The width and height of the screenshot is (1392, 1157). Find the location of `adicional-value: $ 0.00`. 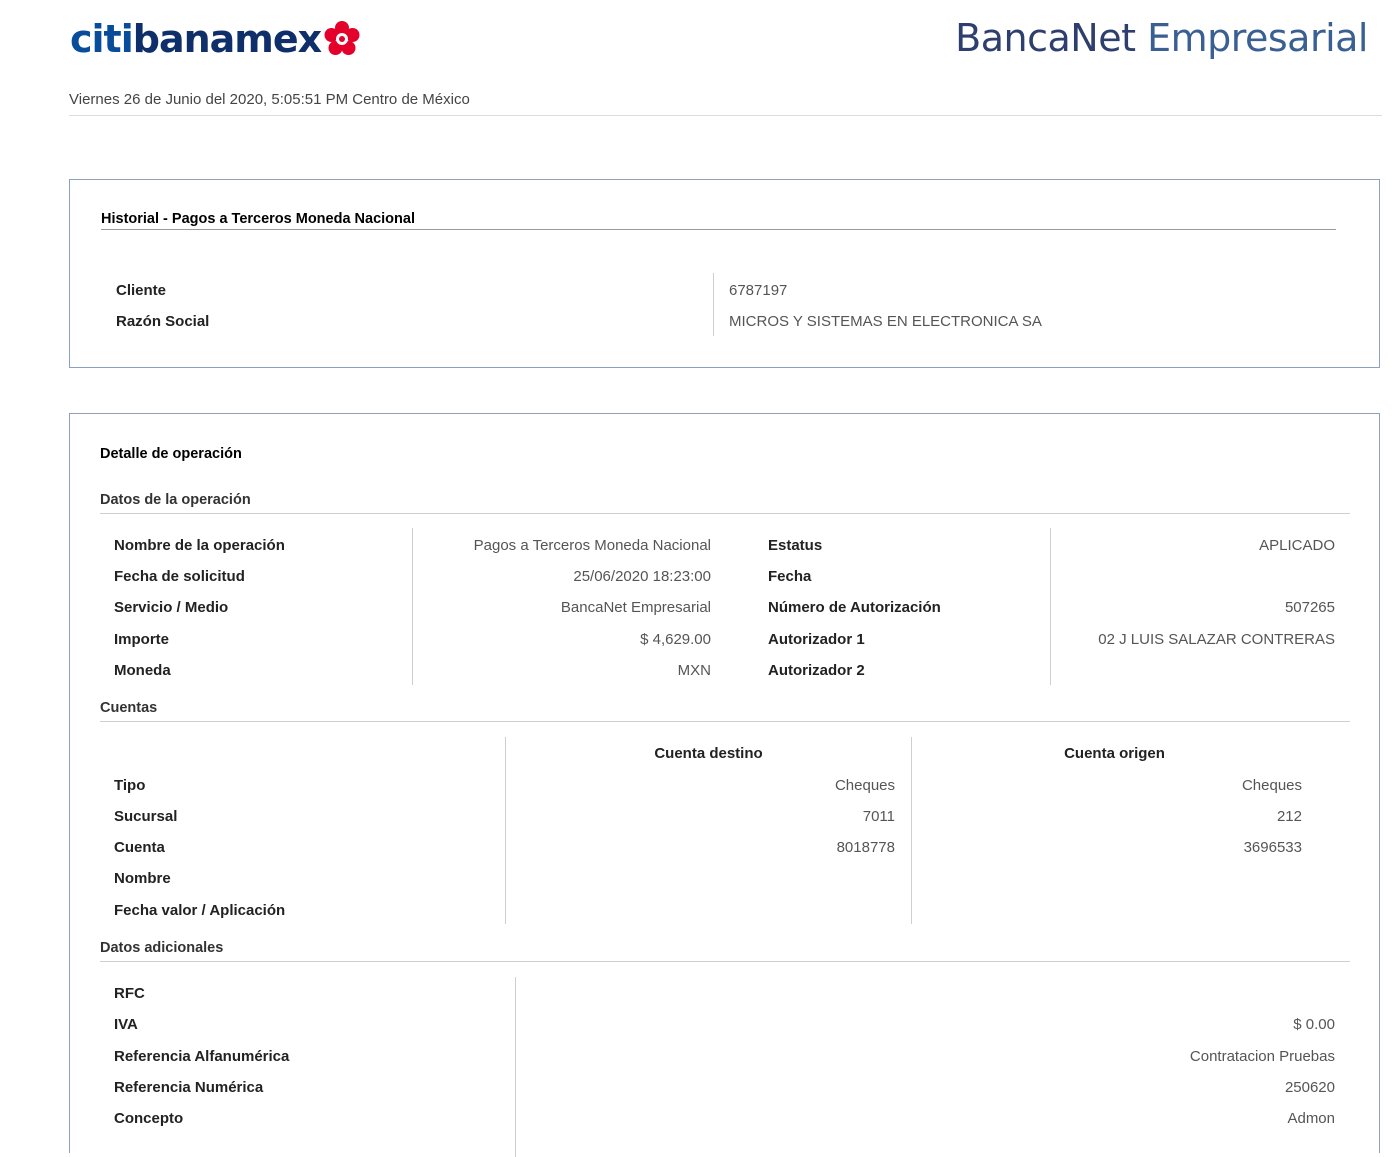

adicional-value: $ 0.00 is located at coordinates (1314, 1024).